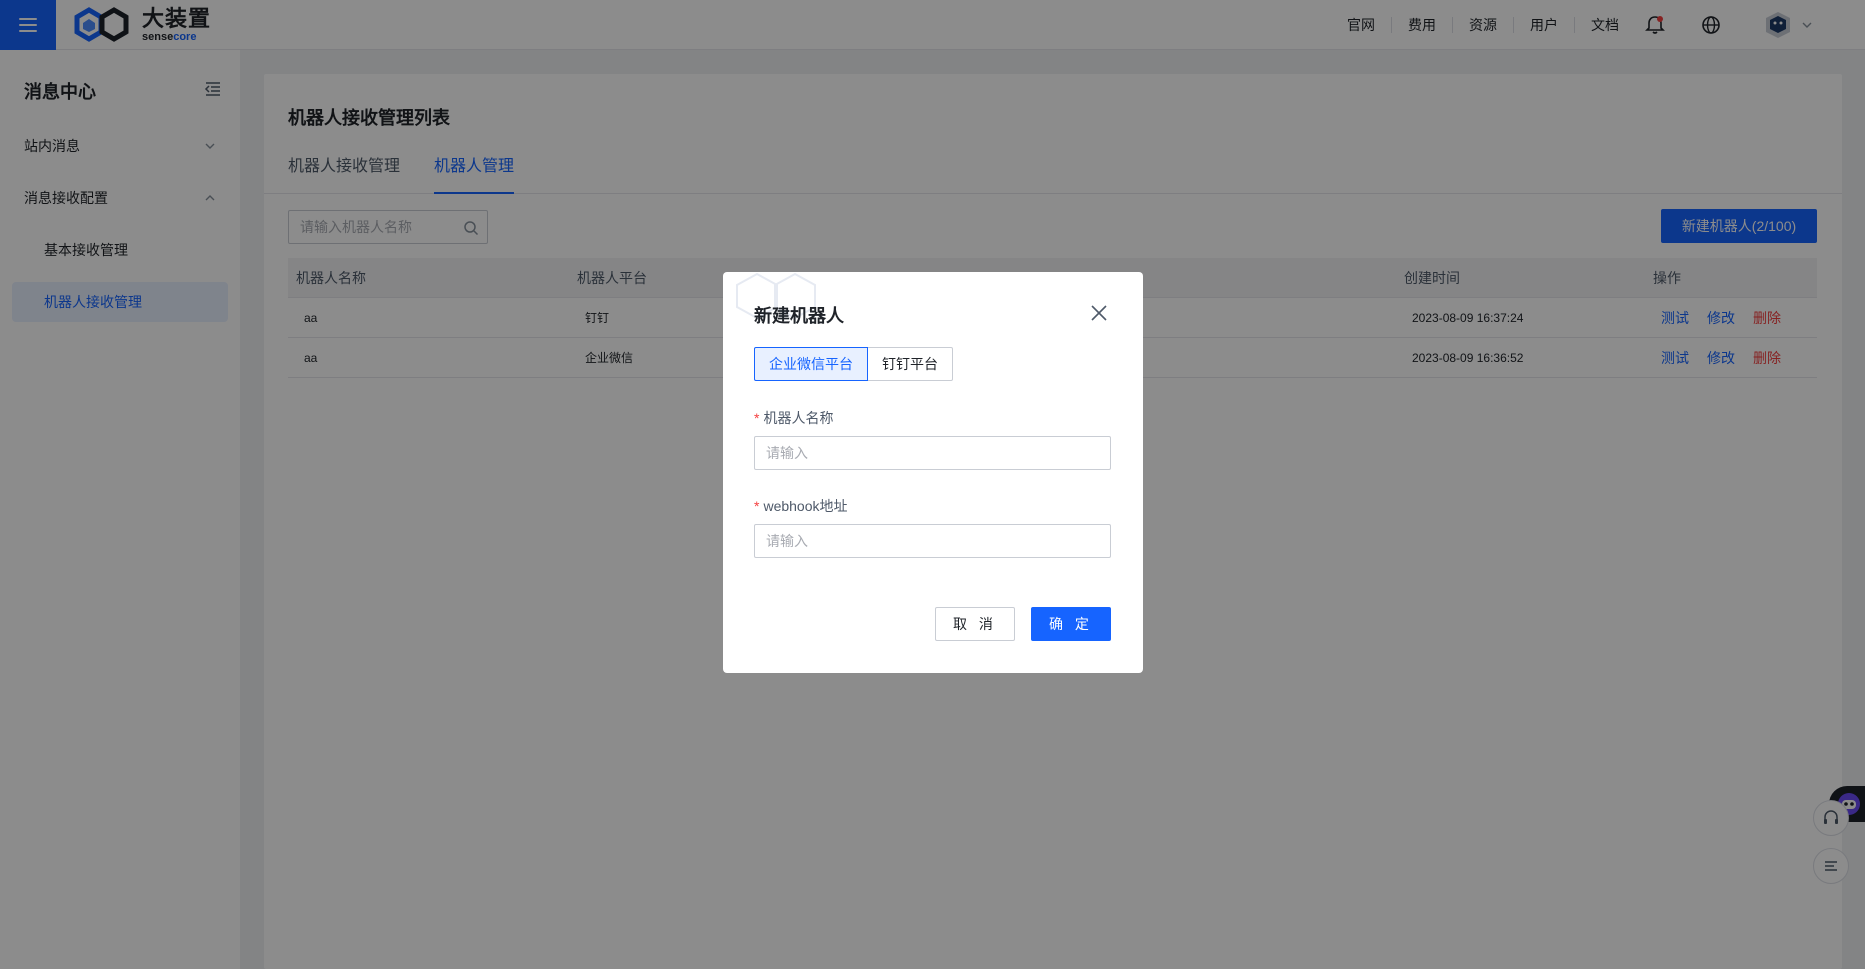 The width and height of the screenshot is (1865, 969). I want to click on close-icon, so click(1099, 313).